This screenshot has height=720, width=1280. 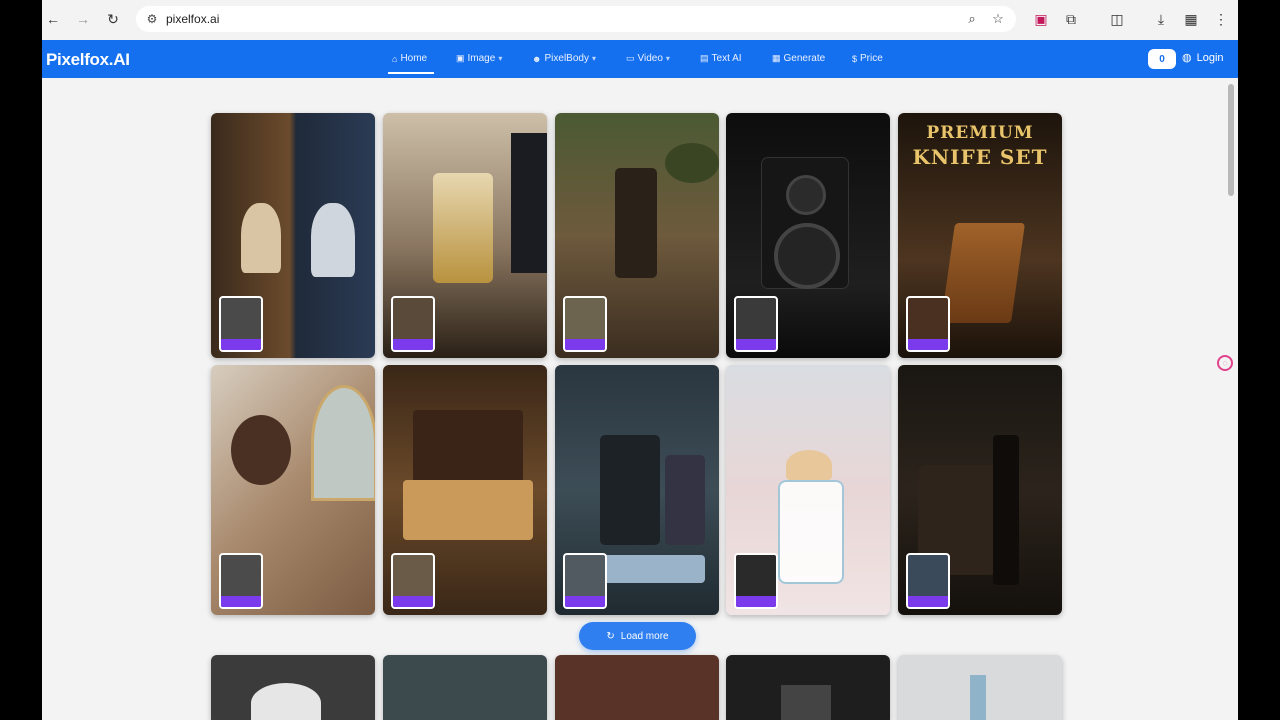 What do you see at coordinates (261, 450) in the screenshot?
I see `woman-hair-shape` at bounding box center [261, 450].